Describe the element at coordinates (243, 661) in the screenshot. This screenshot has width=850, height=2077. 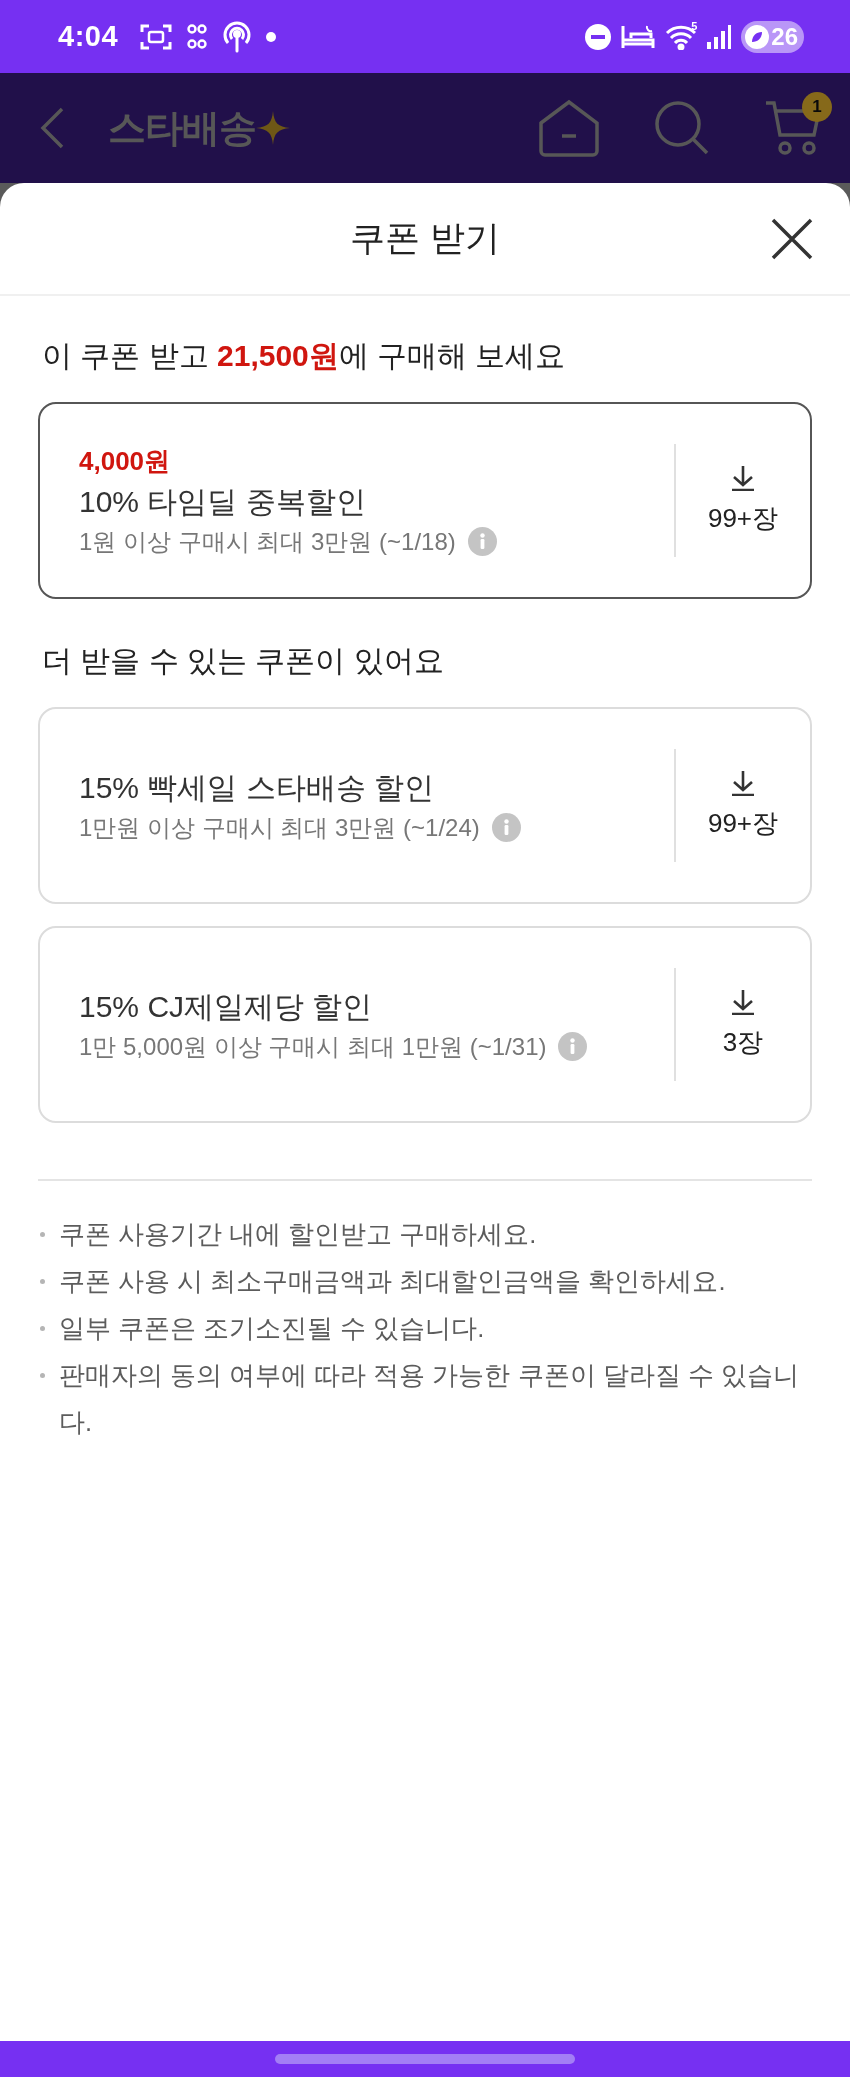
I see `section-heading: 더 받을 수 있는 쿠폰이 있어요` at that location.